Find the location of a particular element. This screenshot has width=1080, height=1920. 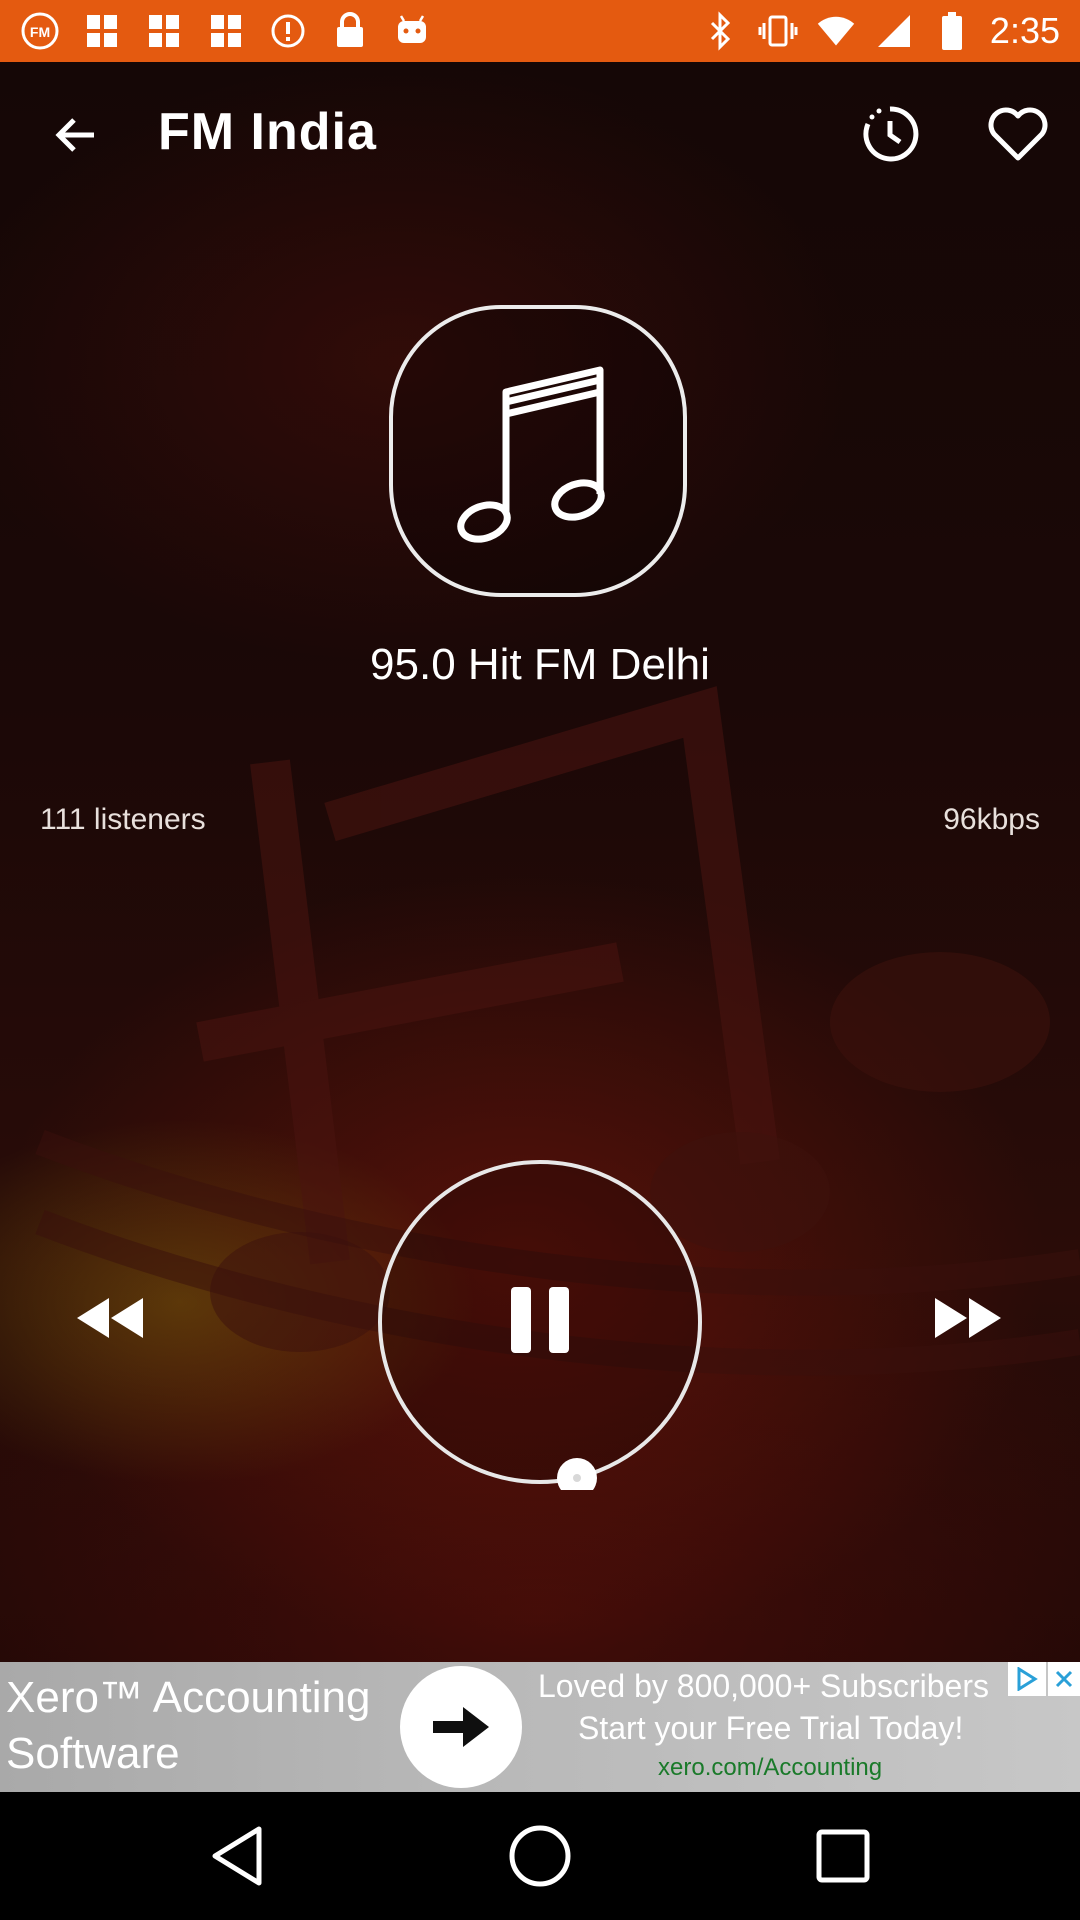

fm-app-icon: FM is located at coordinates (40, 31).